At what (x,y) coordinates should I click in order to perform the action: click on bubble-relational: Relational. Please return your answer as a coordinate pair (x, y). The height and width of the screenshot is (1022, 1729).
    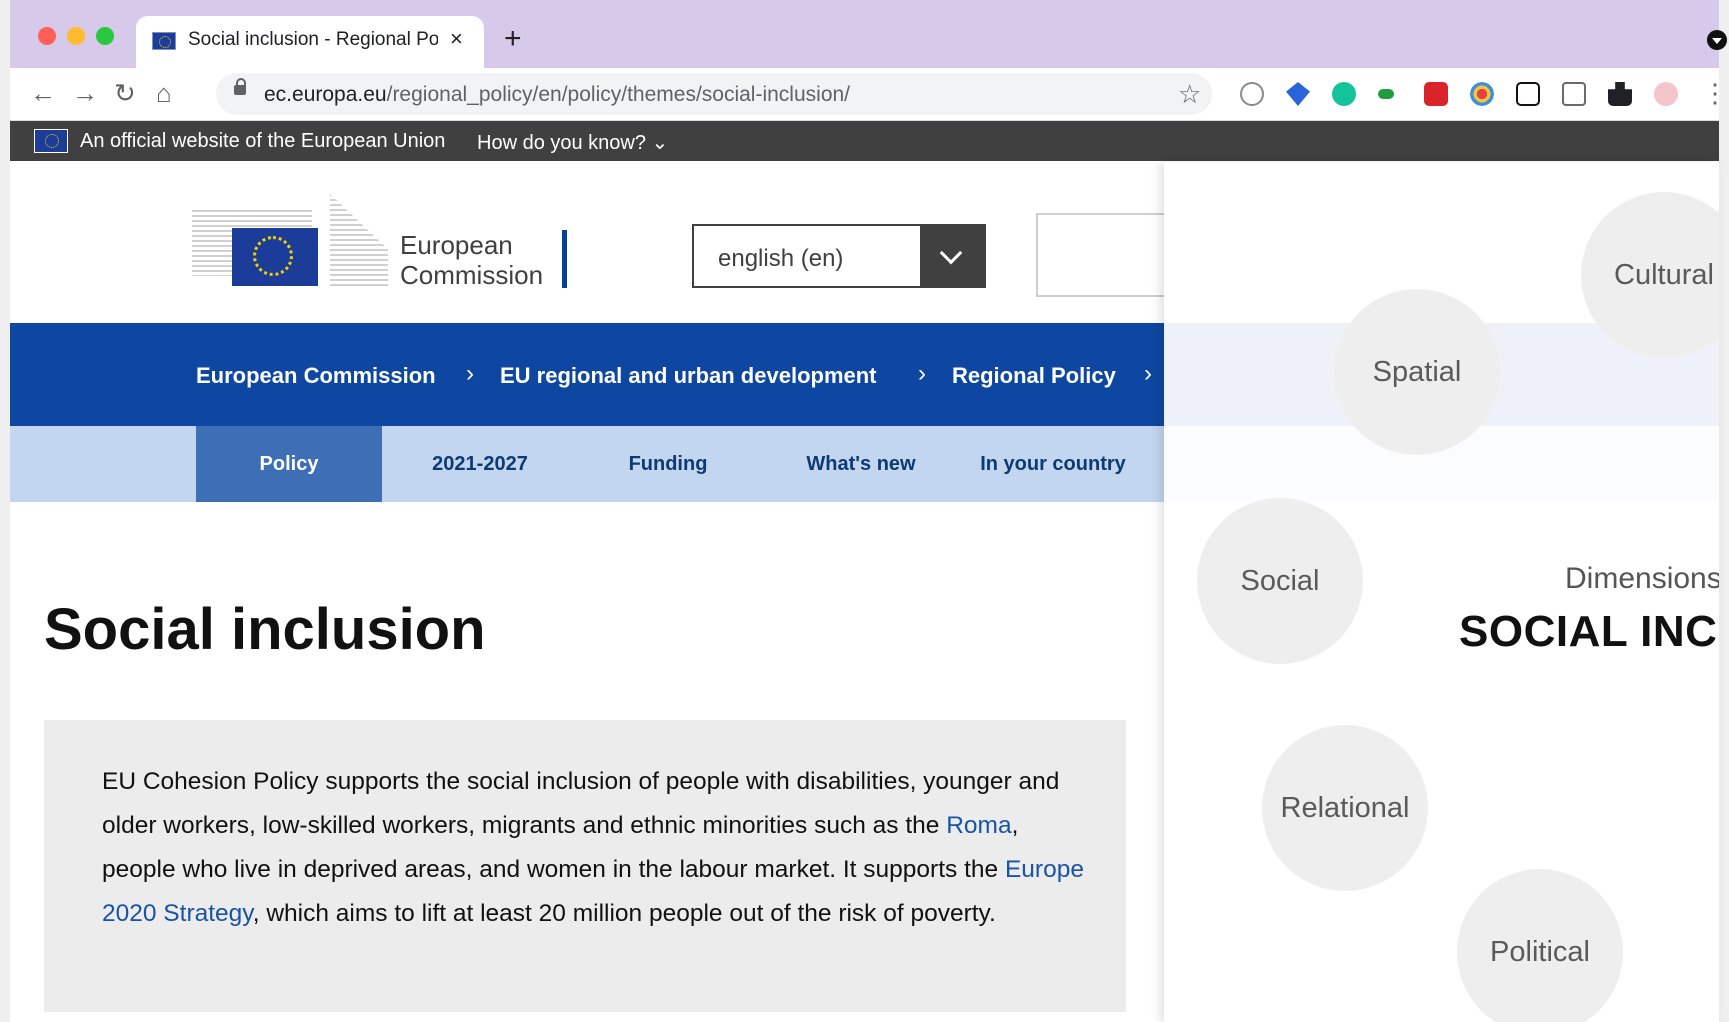
    Looking at the image, I should click on (1345, 808).